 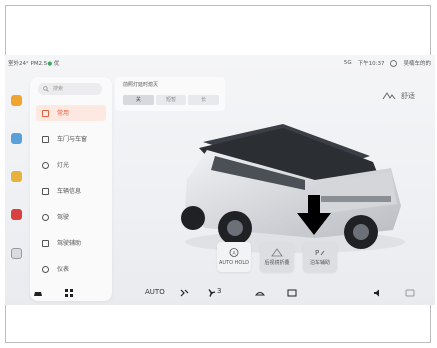 What do you see at coordinates (70, 89) in the screenshot?
I see `search-input: 搜索` at bounding box center [70, 89].